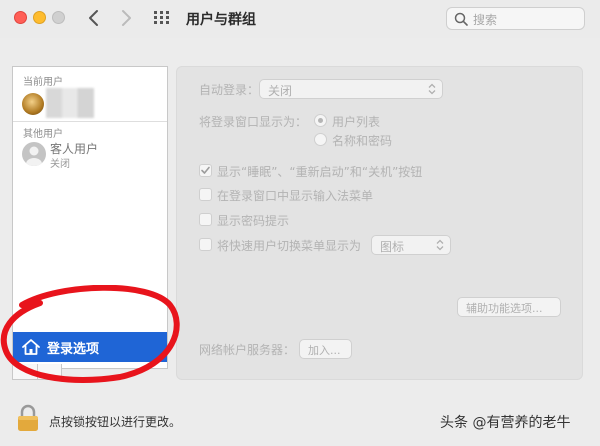 The height and width of the screenshot is (446, 600). Describe the element at coordinates (485, 20) in the screenshot. I see `search-placeholder: 搜索` at that location.